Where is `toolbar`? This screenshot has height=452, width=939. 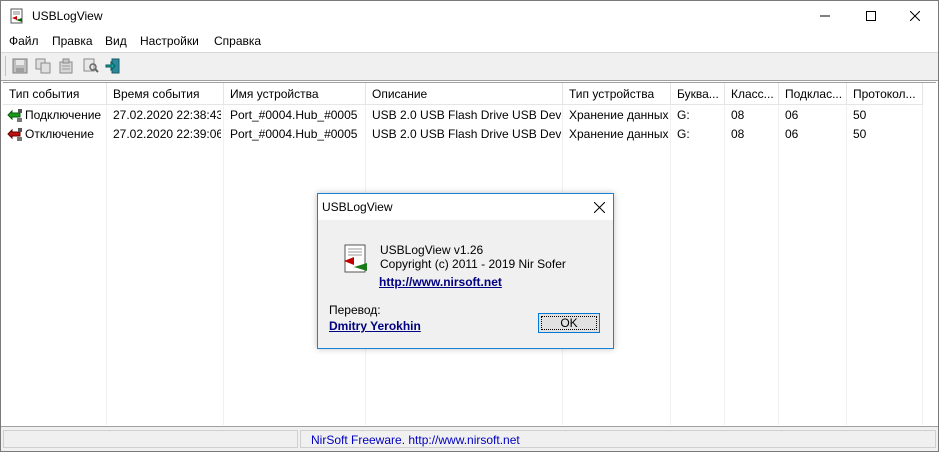 toolbar is located at coordinates (469, 66).